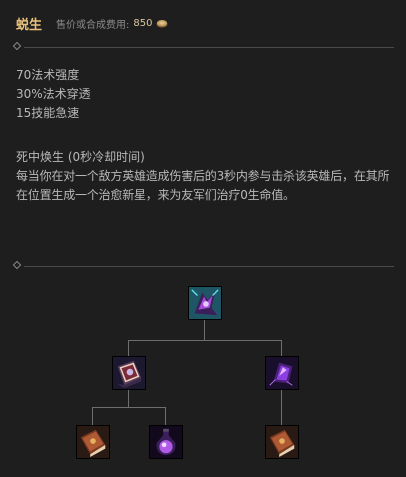  Describe the element at coordinates (80, 157) in the screenshot. I see `passive-title: 死中焕生 (0秒冷却时间)` at that location.